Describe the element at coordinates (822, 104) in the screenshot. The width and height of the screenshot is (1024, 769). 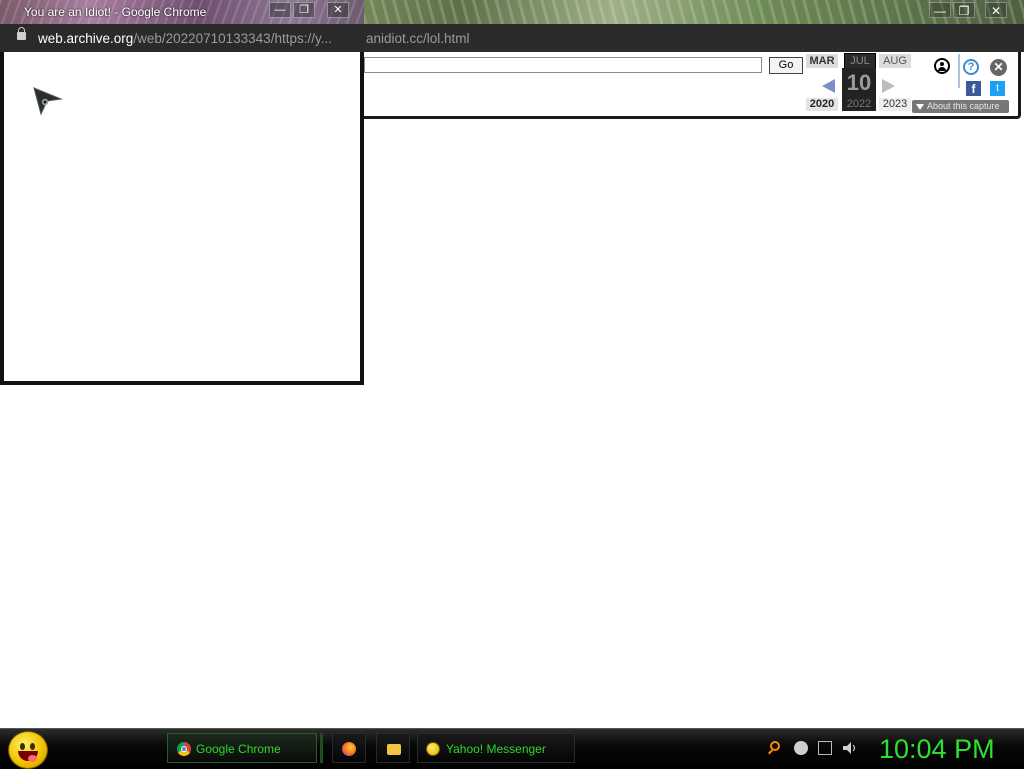
I see `prev-year-label: 2020` at that location.